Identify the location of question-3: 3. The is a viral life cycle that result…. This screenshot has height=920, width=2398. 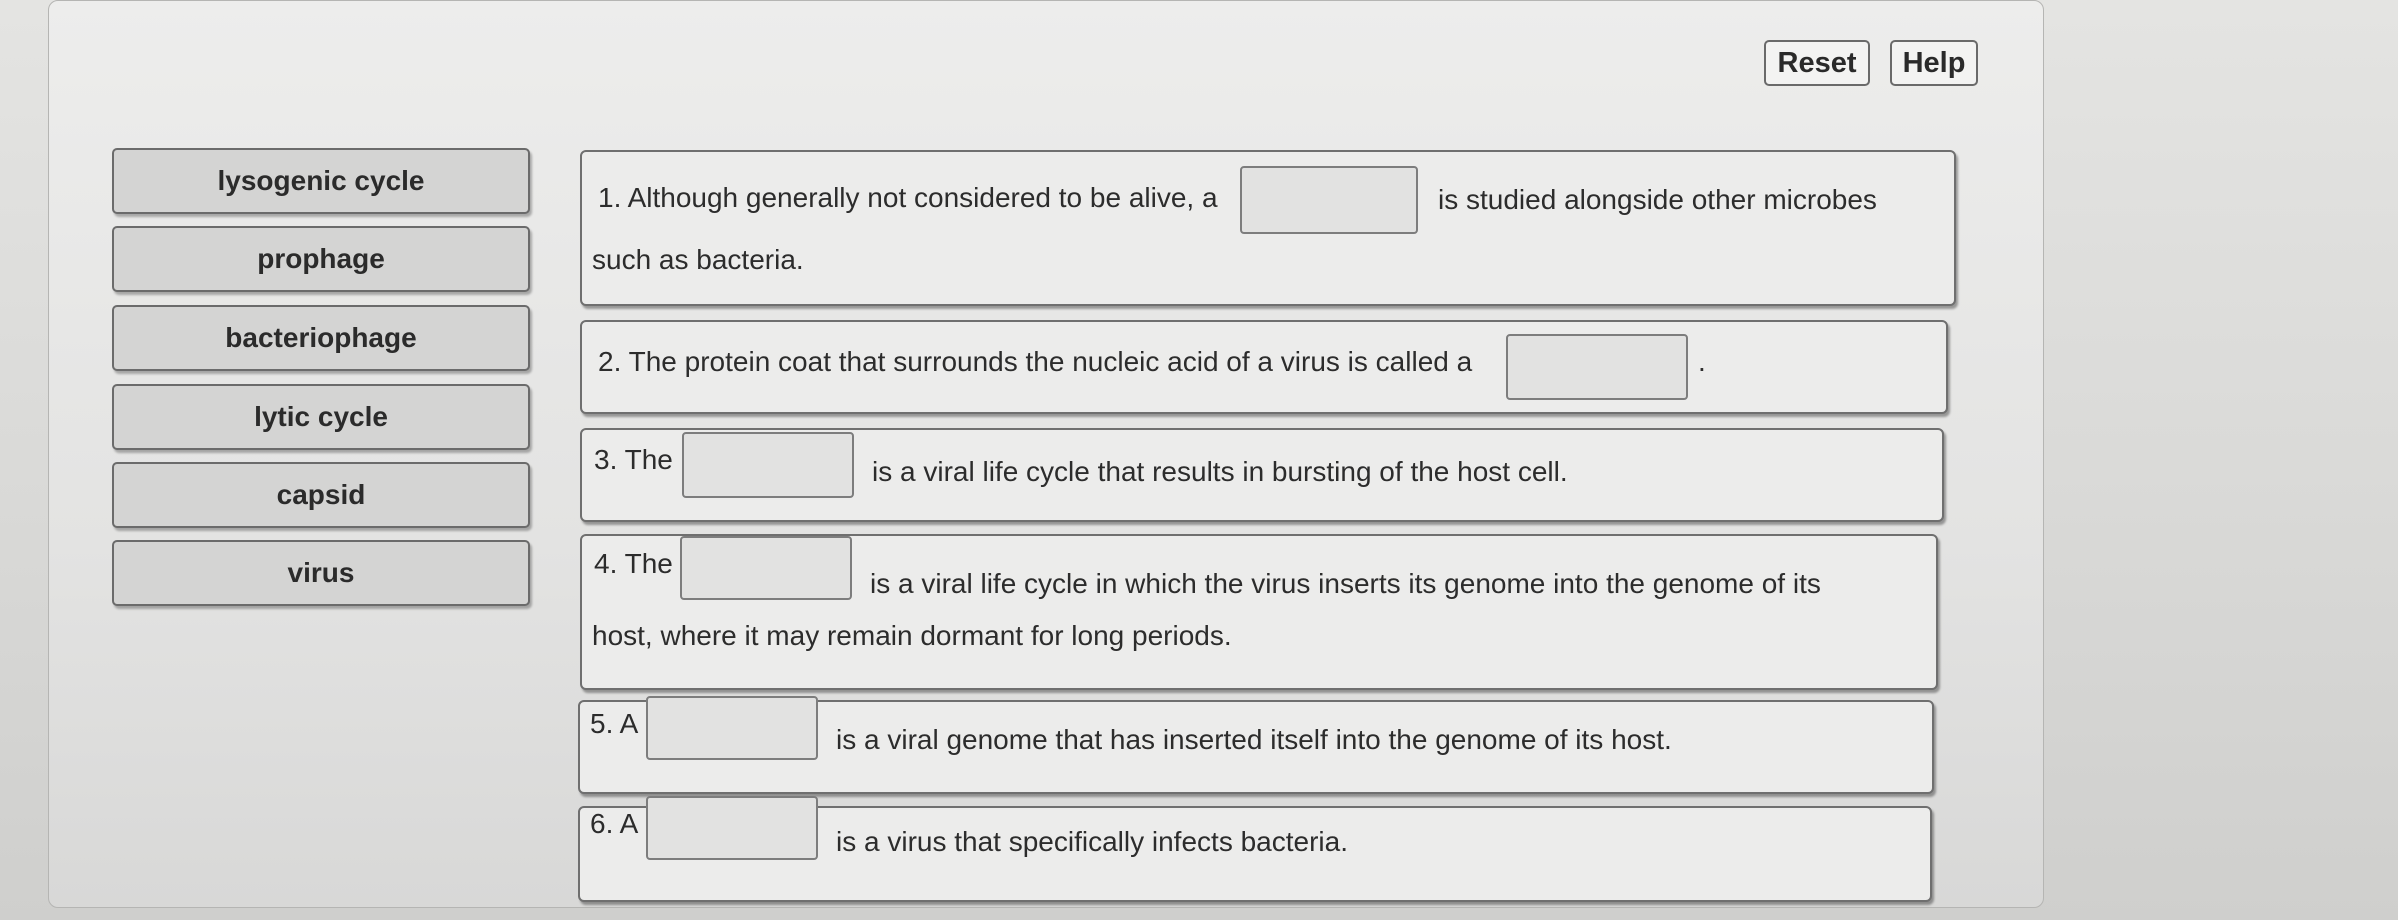
(1262, 475).